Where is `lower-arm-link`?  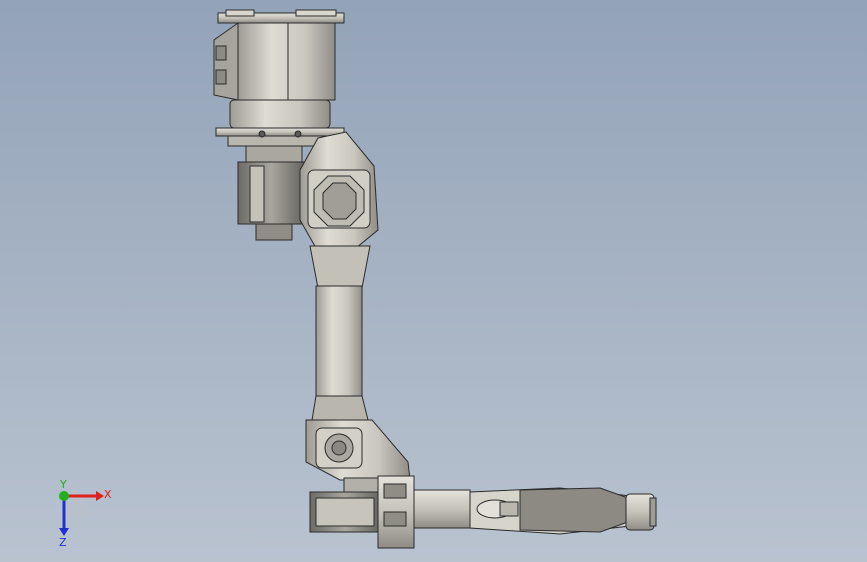
lower-arm-link is located at coordinates (340, 333).